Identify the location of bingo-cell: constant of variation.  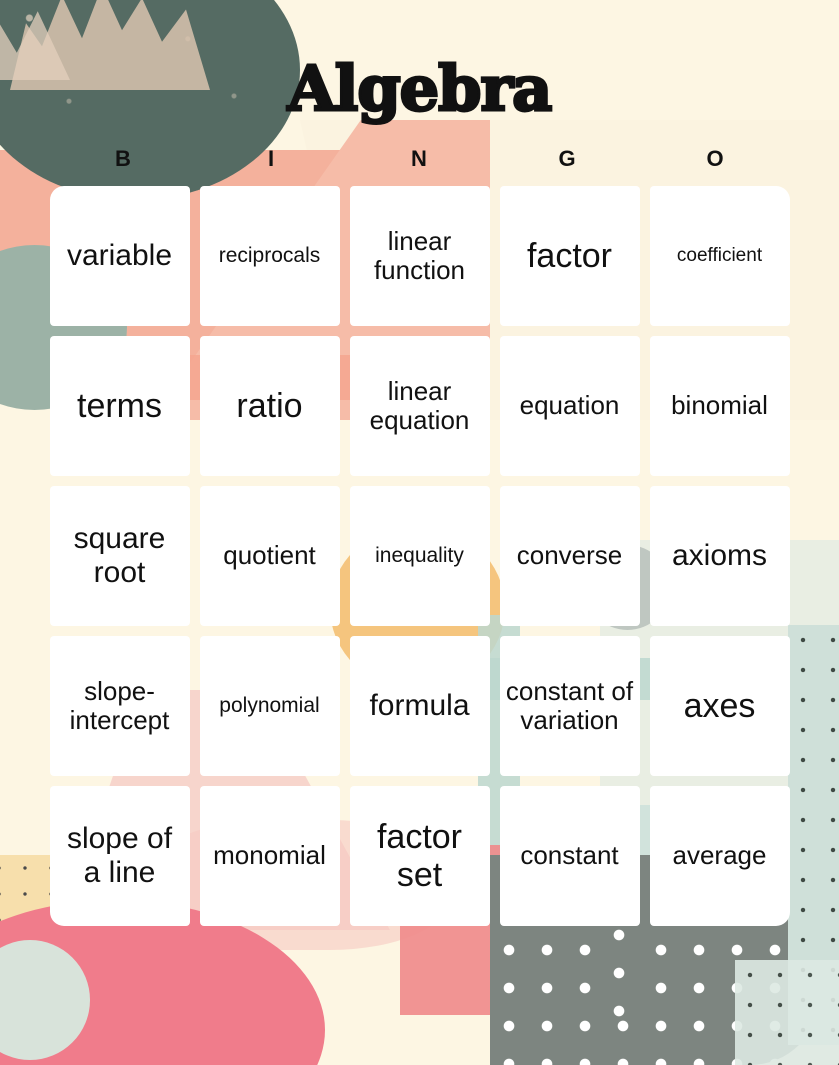
(569, 706).